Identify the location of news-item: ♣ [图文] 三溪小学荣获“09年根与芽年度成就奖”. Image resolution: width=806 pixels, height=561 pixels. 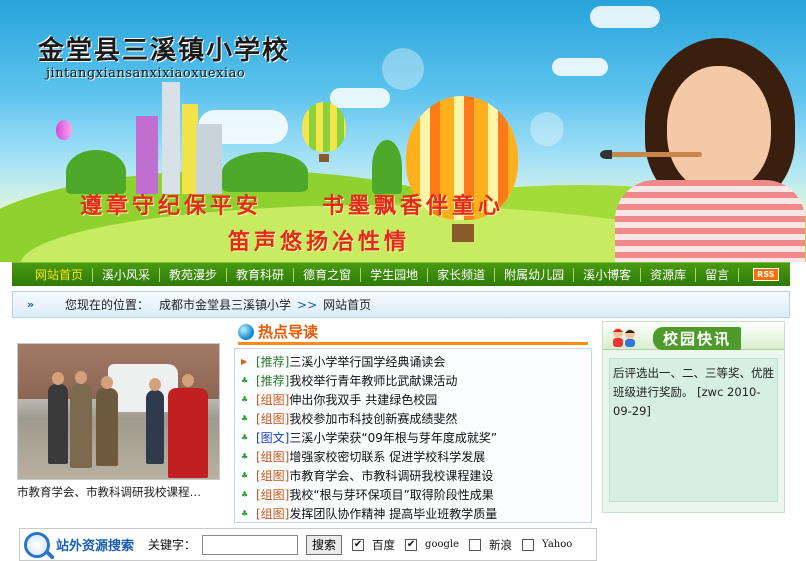
(413, 437).